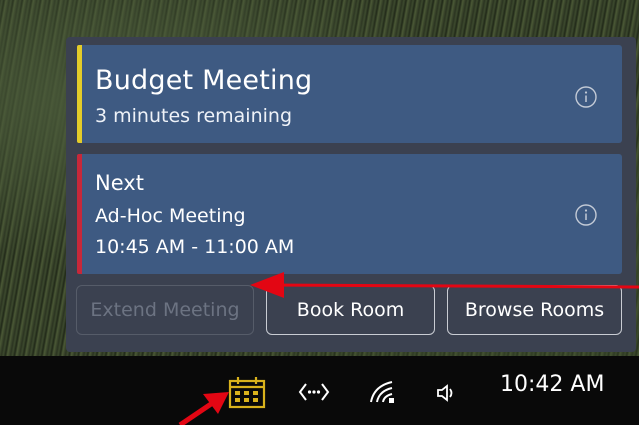 Image resolution: width=639 pixels, height=425 pixels. What do you see at coordinates (194, 116) in the screenshot?
I see `current-meeting-status: 3 minutes remaining` at bounding box center [194, 116].